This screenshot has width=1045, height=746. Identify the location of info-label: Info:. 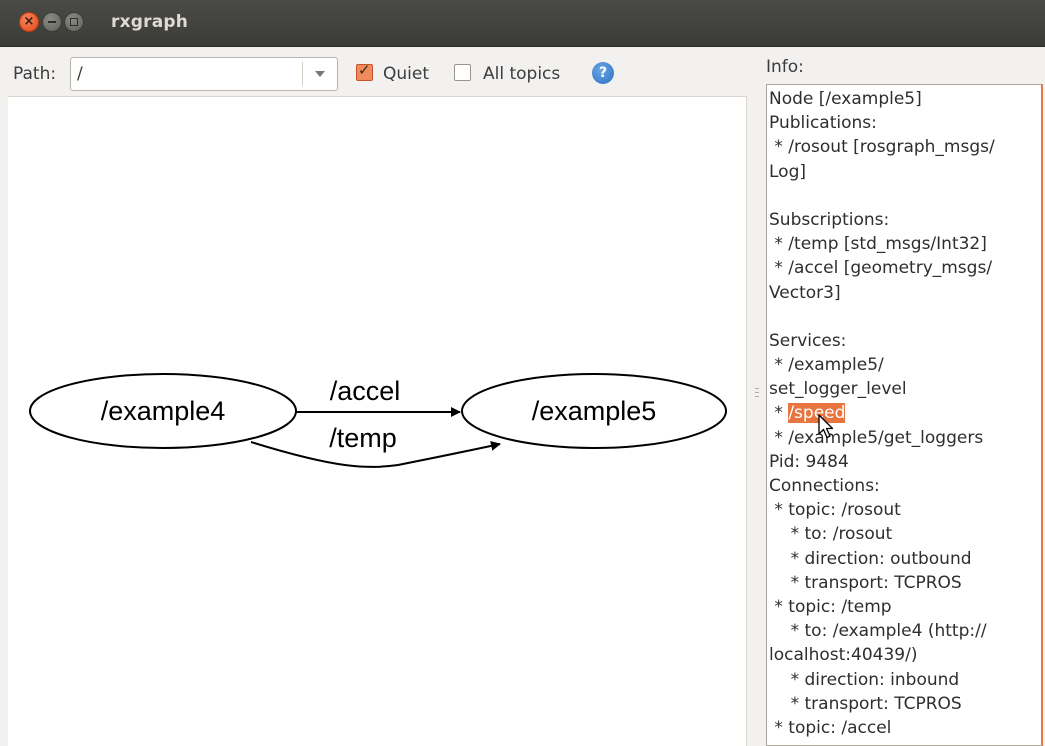
(785, 67).